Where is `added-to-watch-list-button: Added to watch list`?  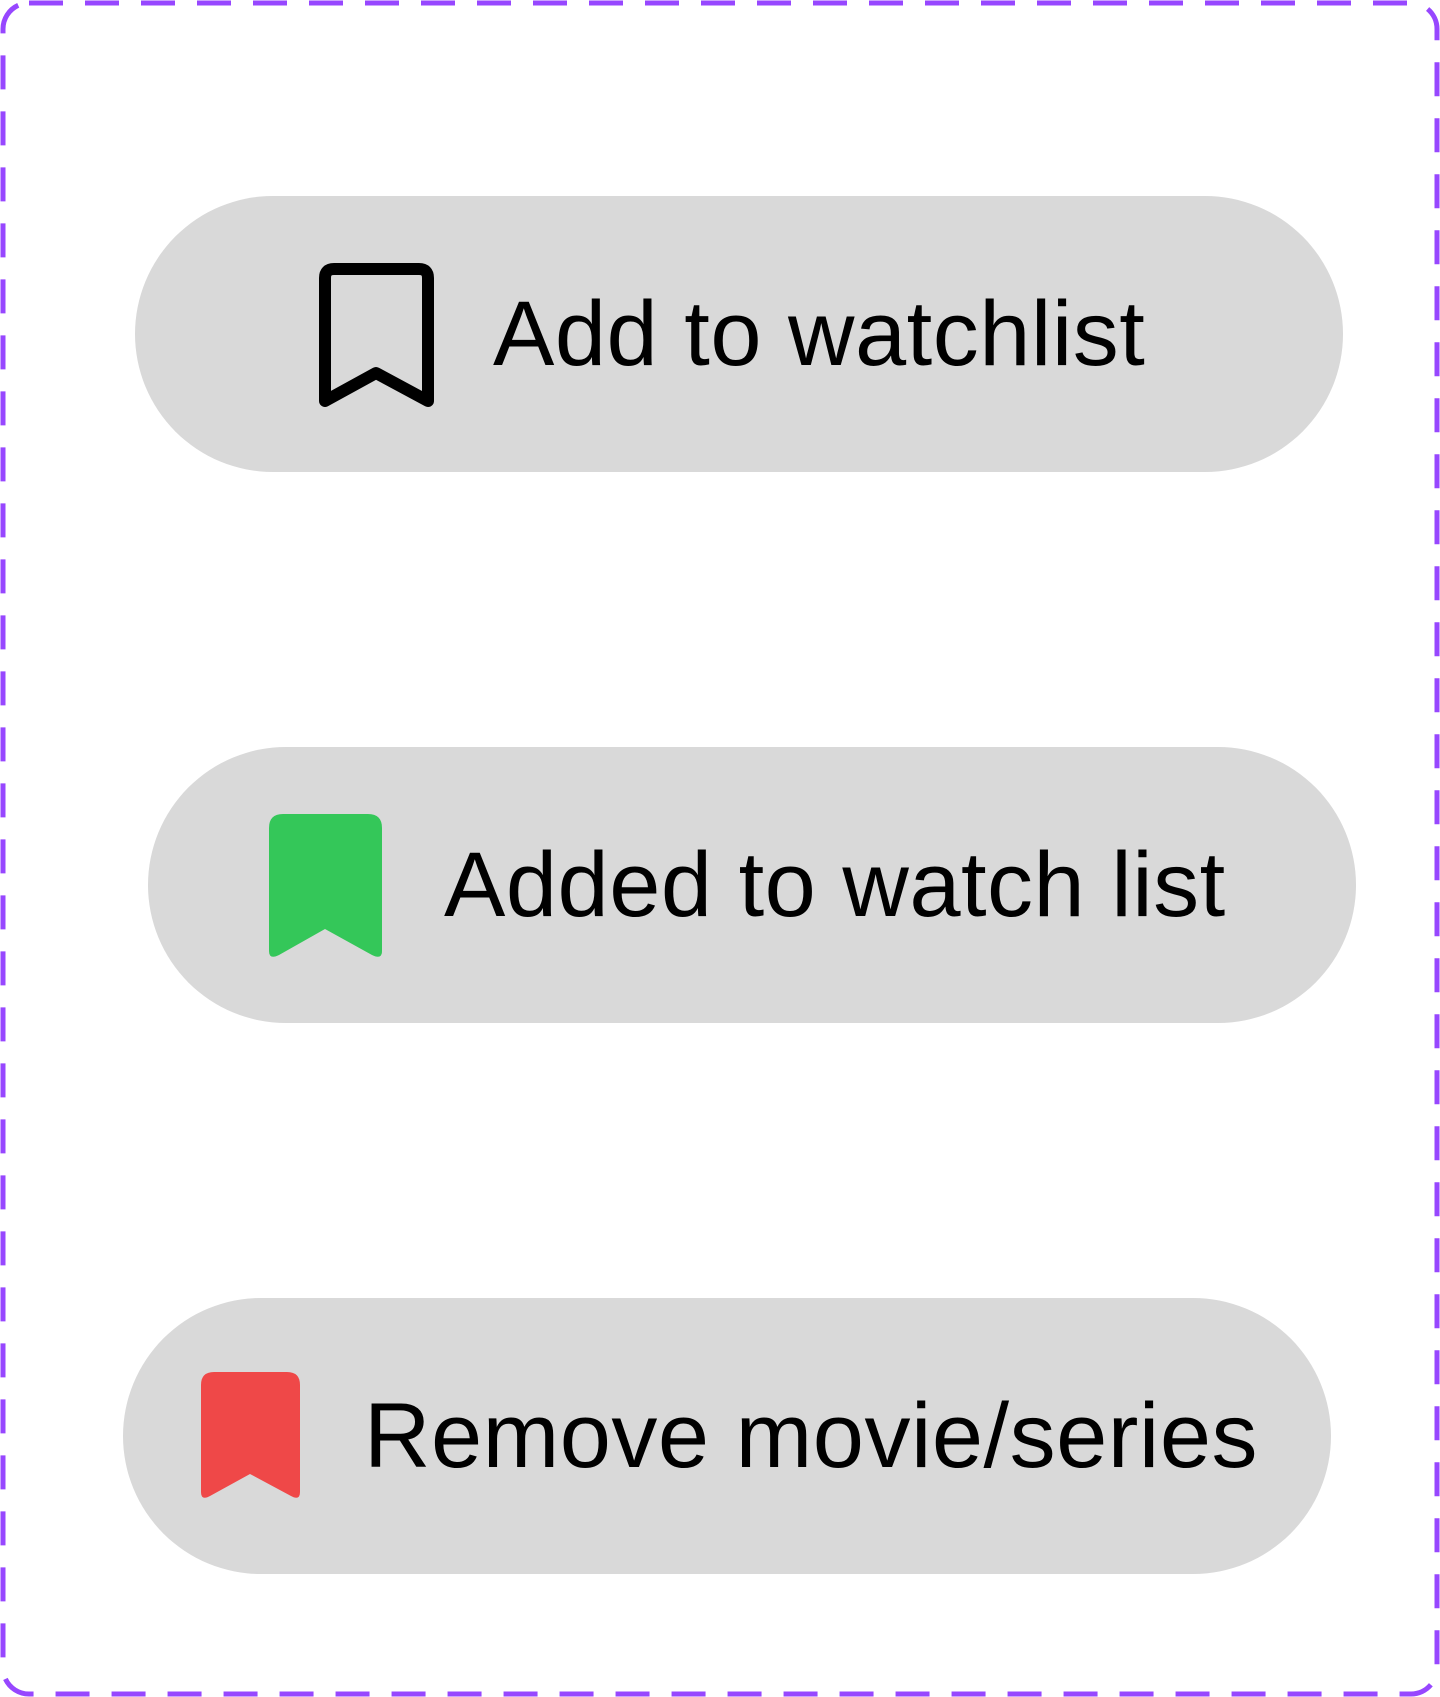 added-to-watch-list-button: Added to watch list is located at coordinates (752, 885).